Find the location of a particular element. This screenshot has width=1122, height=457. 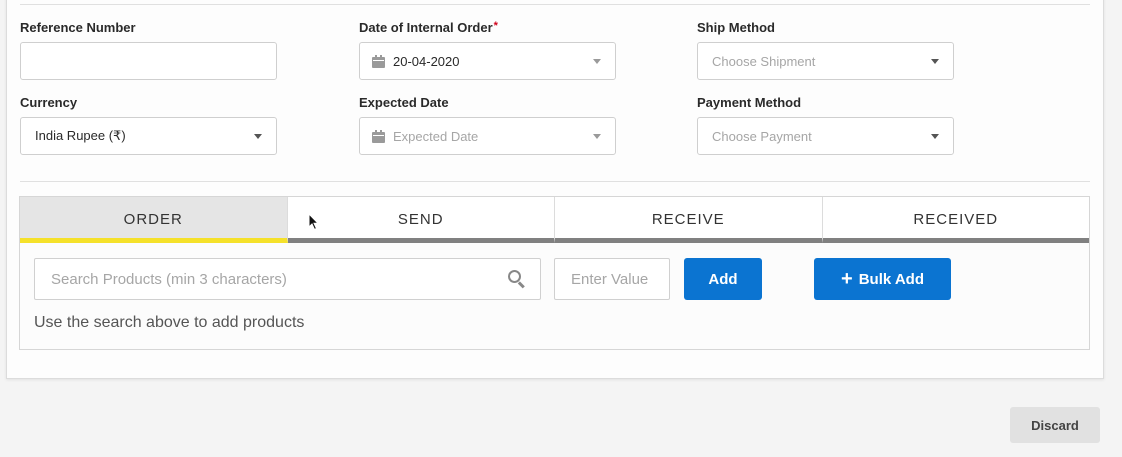

bulk-add-button-label: Bulk Add is located at coordinates (891, 279).